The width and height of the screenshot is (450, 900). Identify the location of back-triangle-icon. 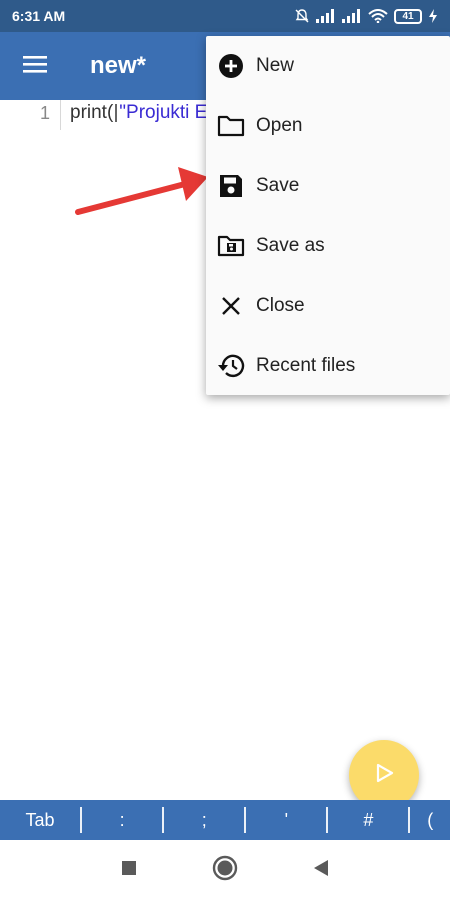
(321, 870).